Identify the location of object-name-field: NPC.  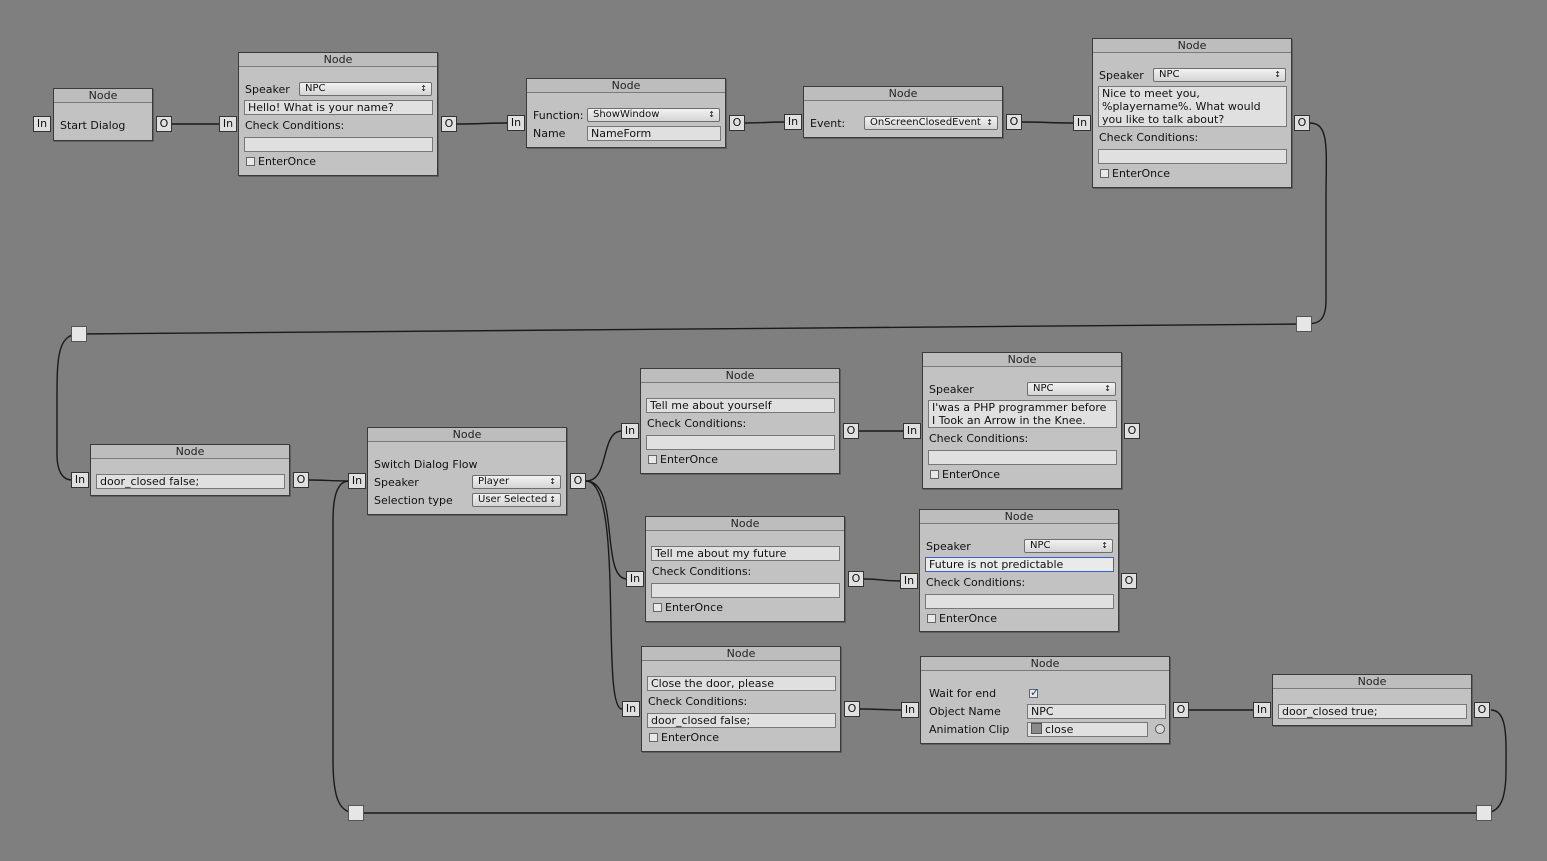
(1096, 711).